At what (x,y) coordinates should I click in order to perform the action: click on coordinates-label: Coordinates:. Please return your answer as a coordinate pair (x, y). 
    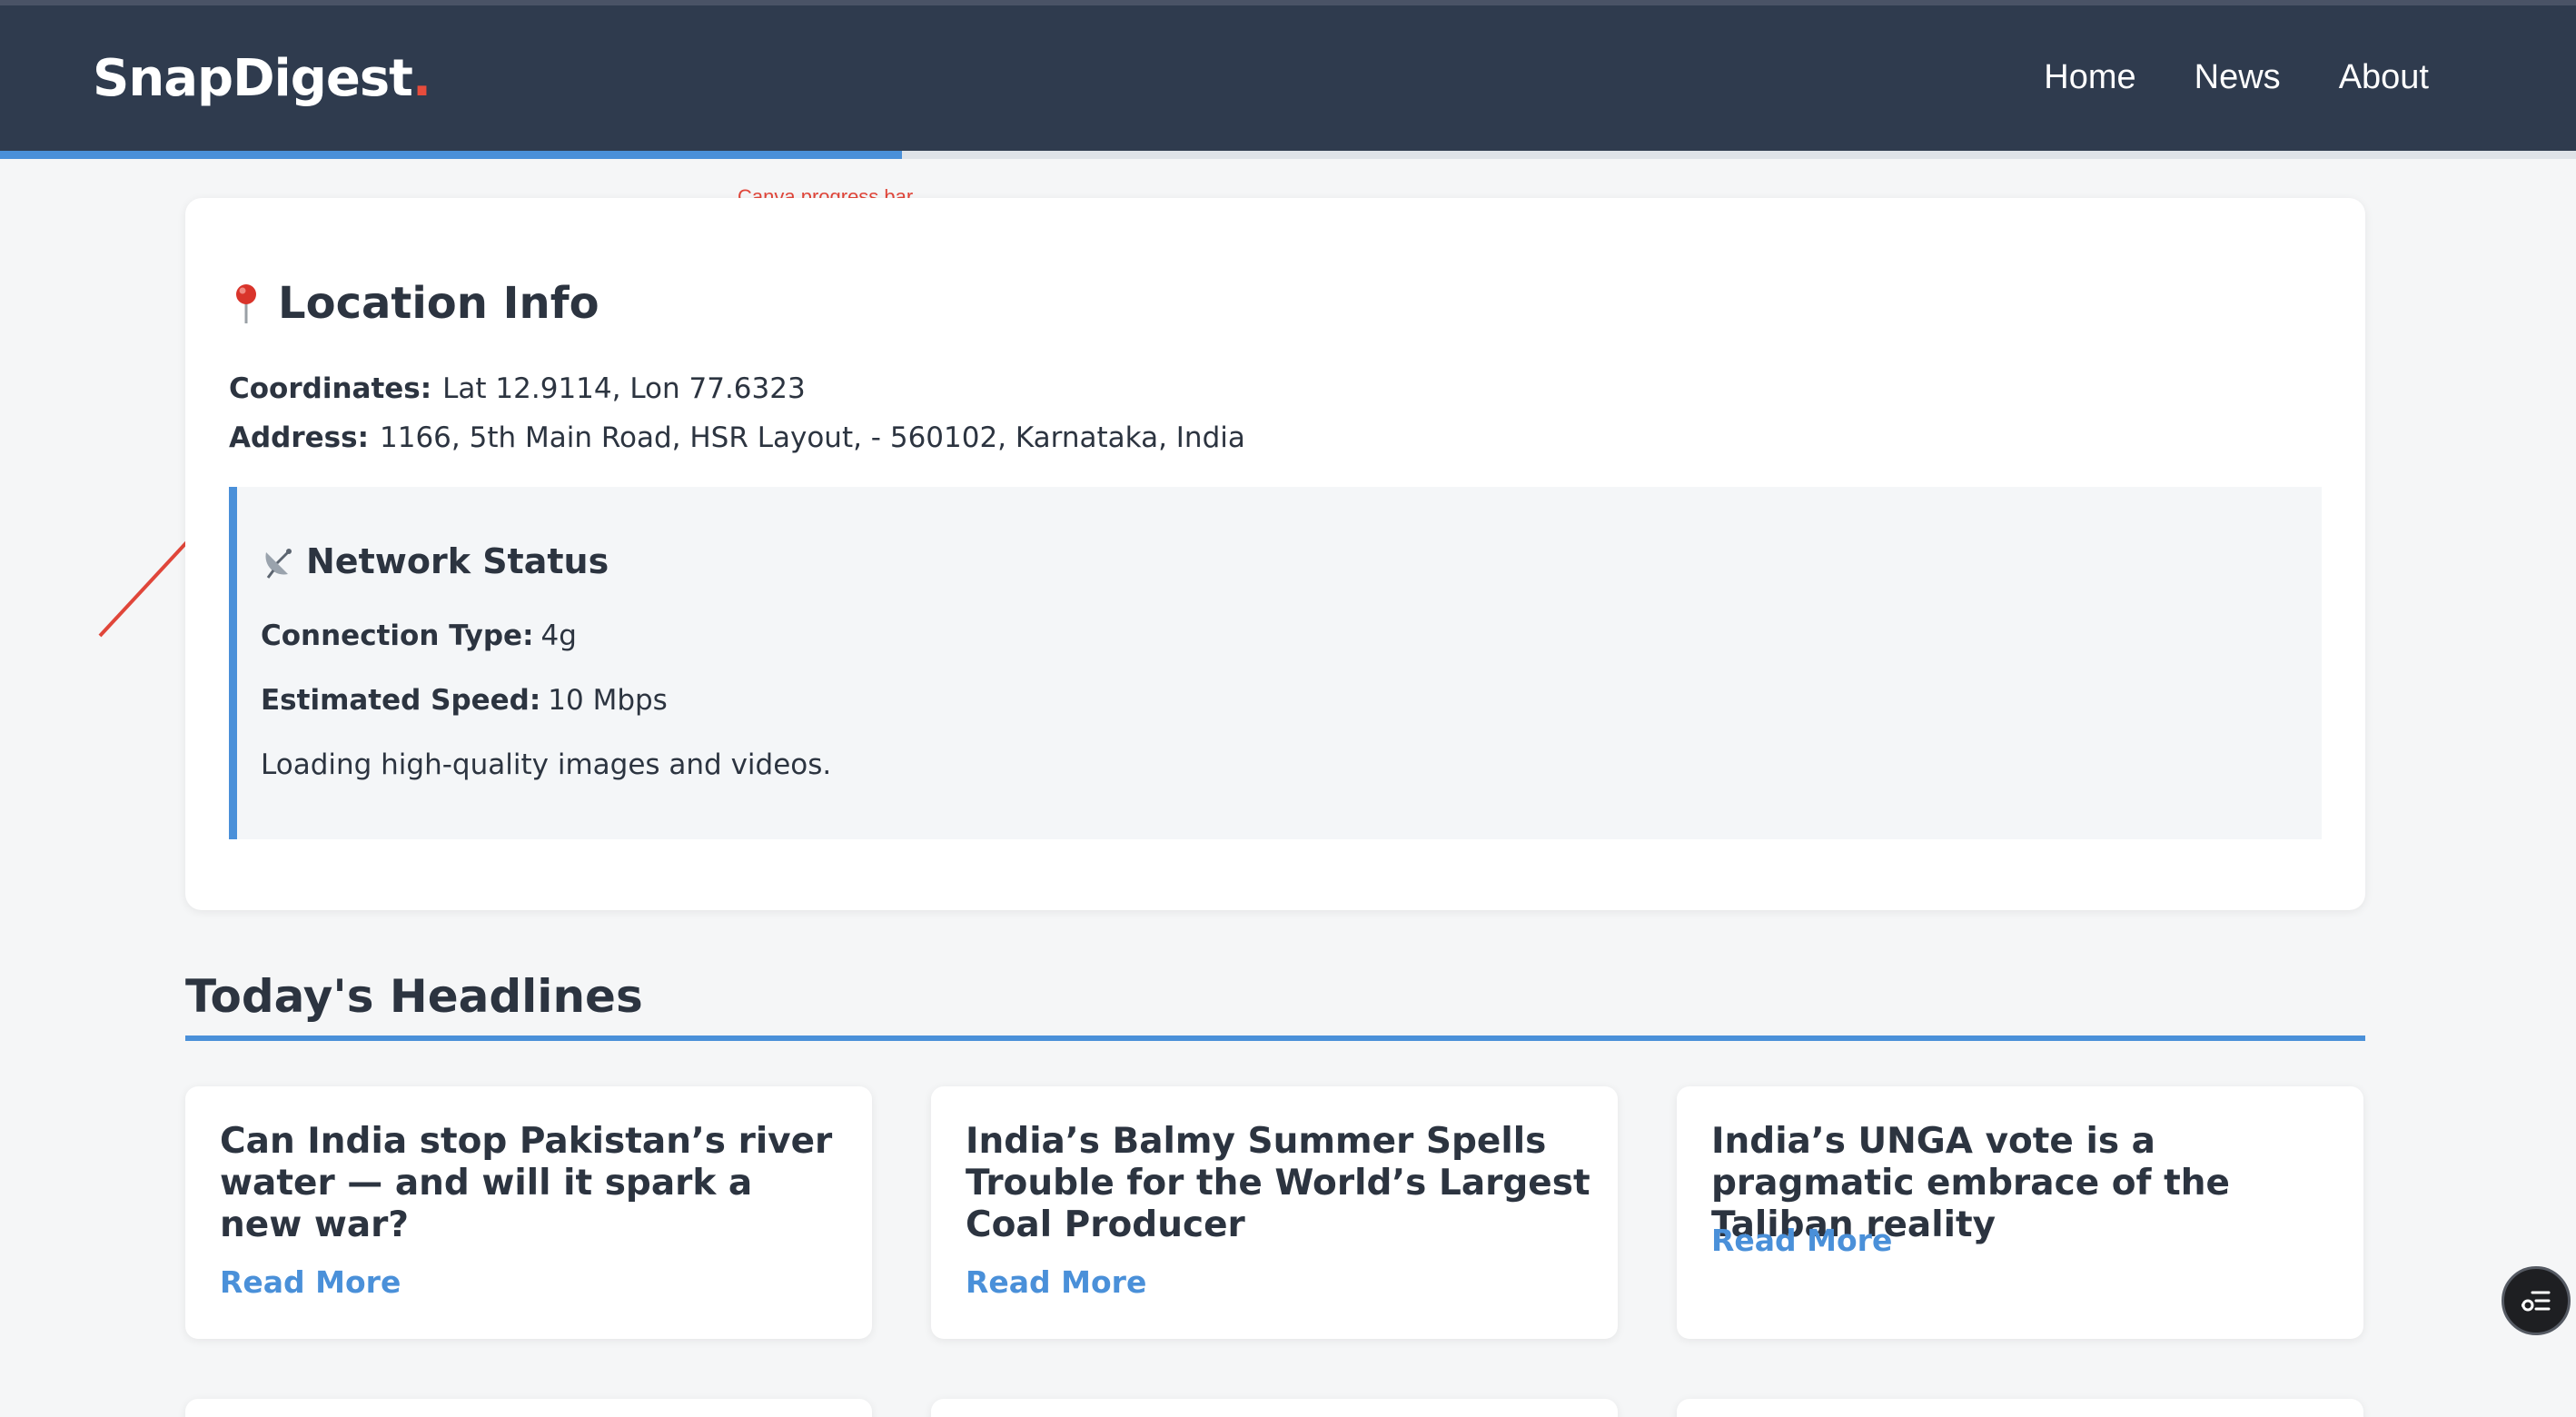
    Looking at the image, I should click on (330, 388).